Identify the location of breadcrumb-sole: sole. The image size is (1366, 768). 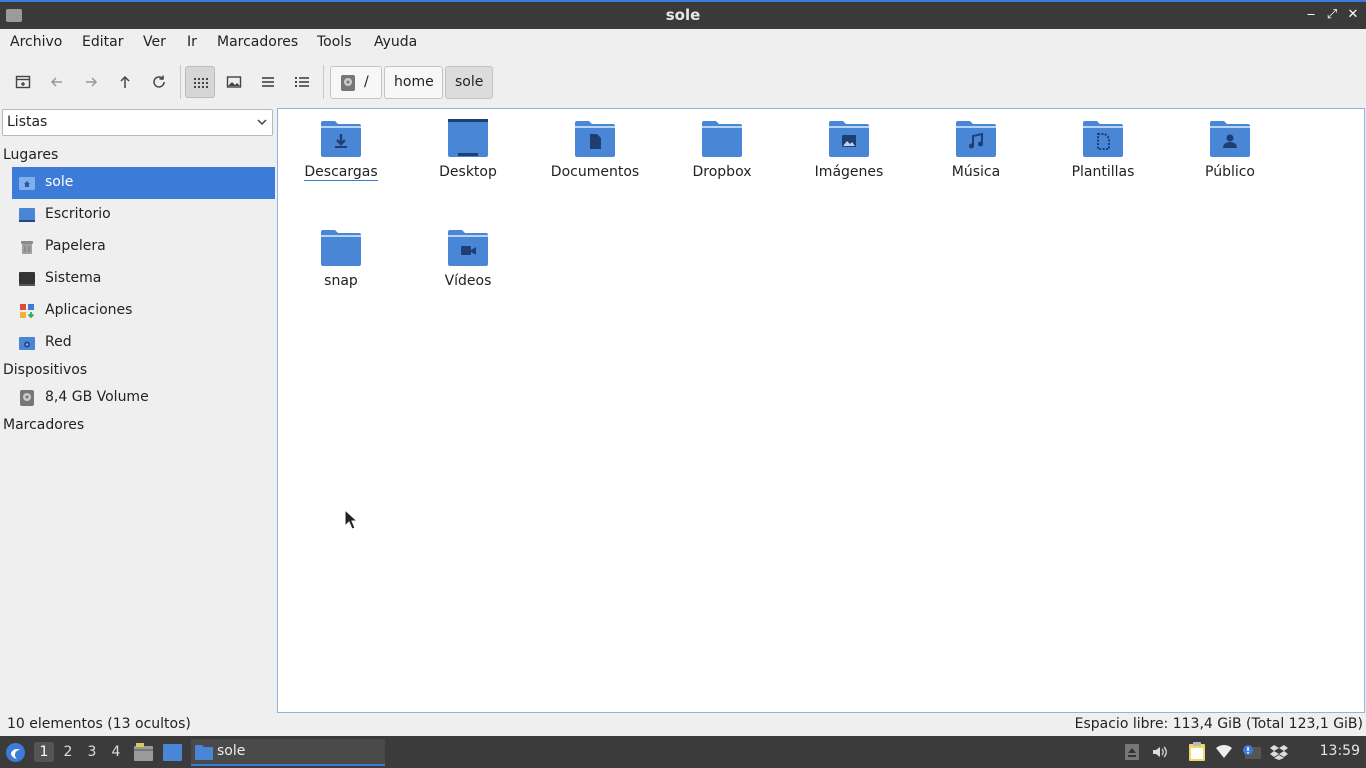
(469, 82).